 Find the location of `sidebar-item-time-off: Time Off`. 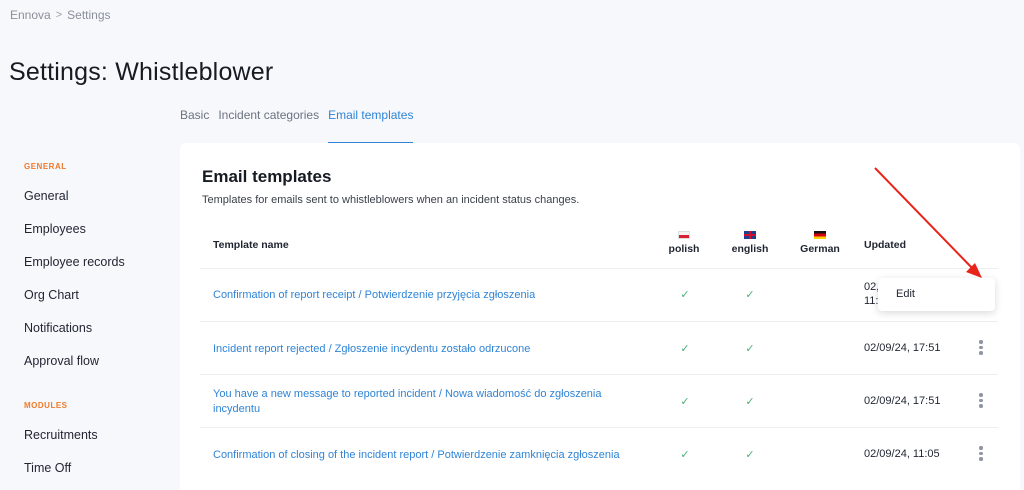

sidebar-item-time-off: Time Off is located at coordinates (47, 468).